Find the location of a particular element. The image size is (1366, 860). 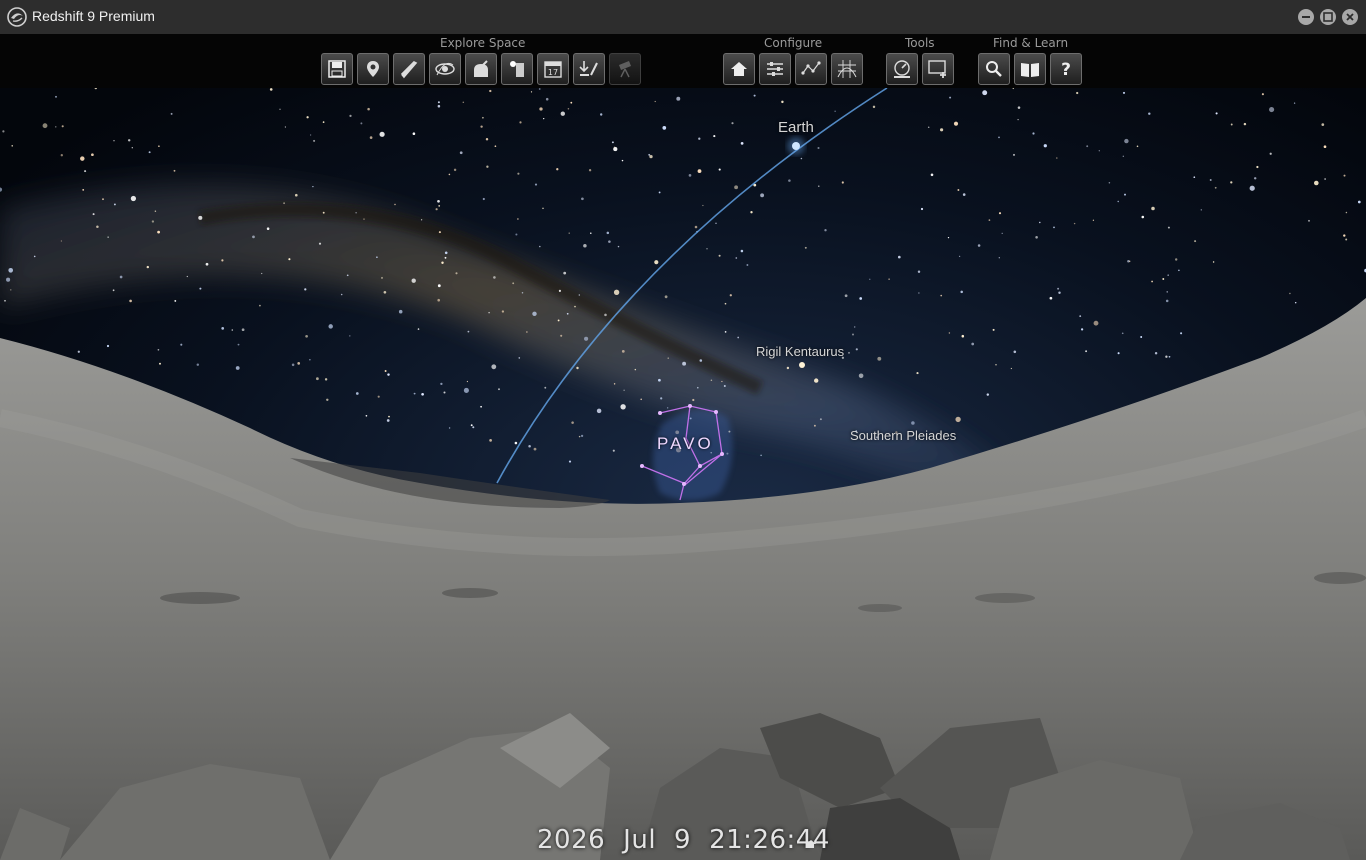

grid-lines-button is located at coordinates (847, 69).